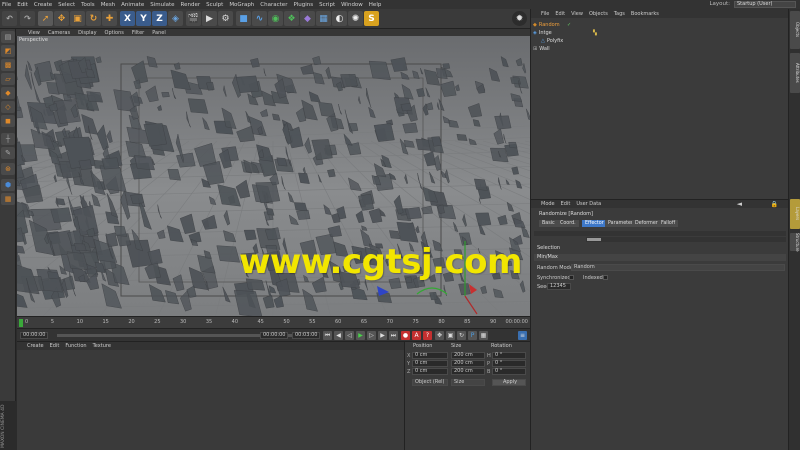 This screenshot has height=450, width=800. What do you see at coordinates (660, 248) in the screenshot?
I see `selection-row: Selection` at bounding box center [660, 248].